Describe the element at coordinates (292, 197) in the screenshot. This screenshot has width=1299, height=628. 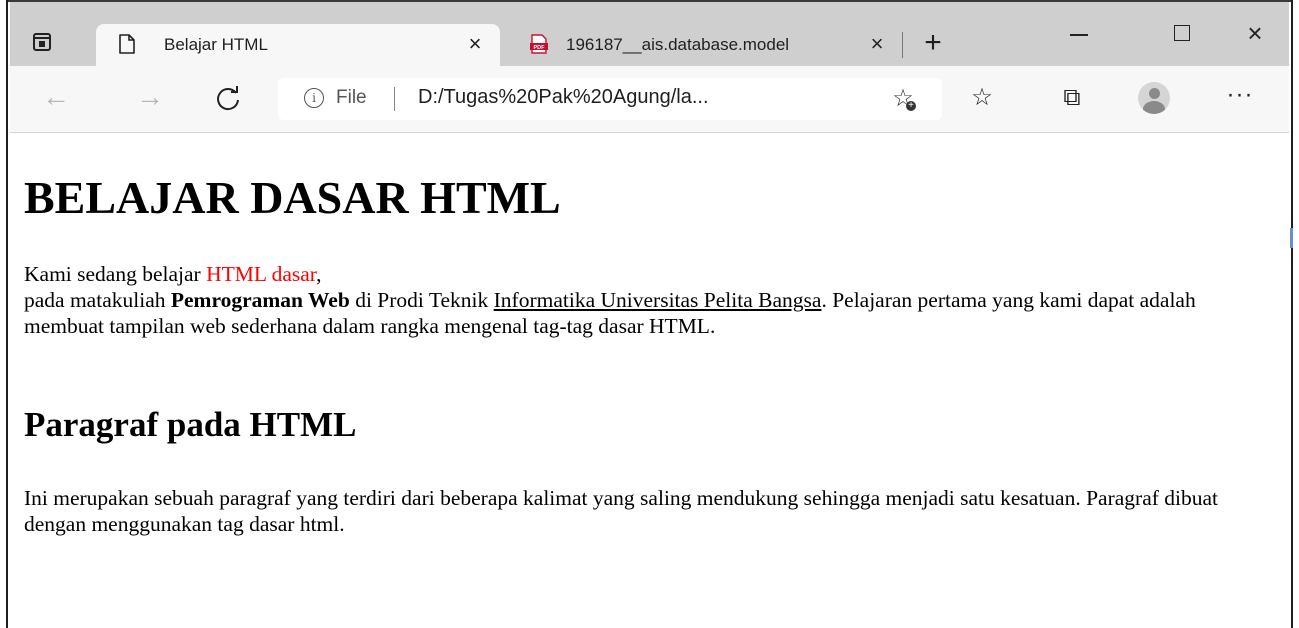
I see `page-title: BELAJAR DASAR HTML` at that location.